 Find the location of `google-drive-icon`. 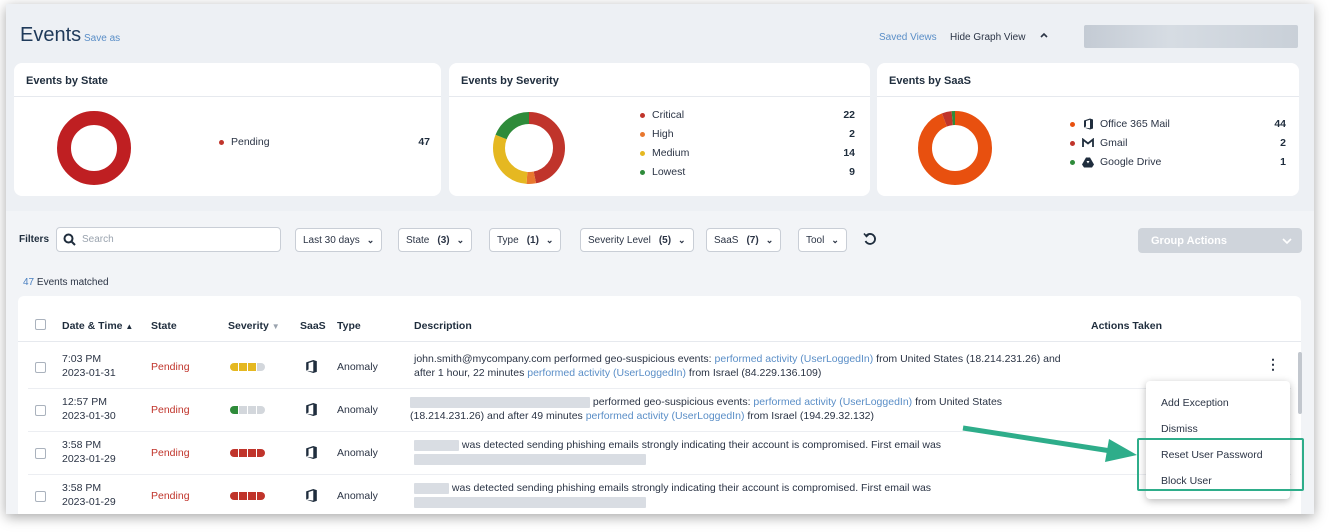

google-drive-icon is located at coordinates (1088, 162).